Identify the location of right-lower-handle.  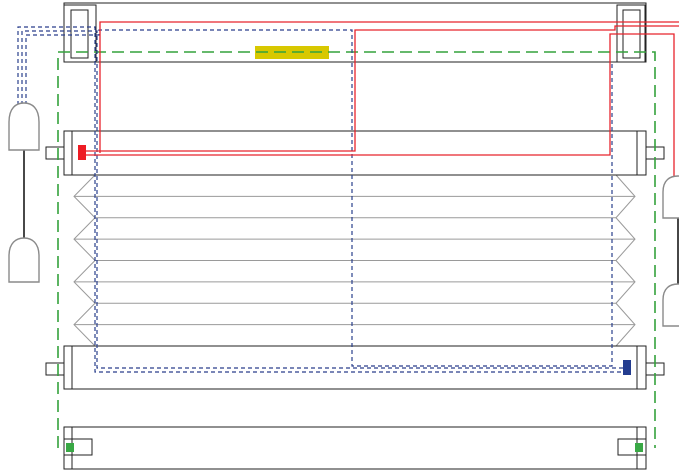
(670, 305).